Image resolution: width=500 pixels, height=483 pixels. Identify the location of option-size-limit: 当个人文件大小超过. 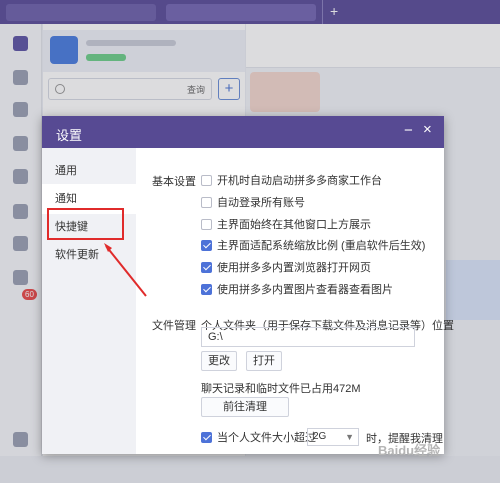
(258, 437).